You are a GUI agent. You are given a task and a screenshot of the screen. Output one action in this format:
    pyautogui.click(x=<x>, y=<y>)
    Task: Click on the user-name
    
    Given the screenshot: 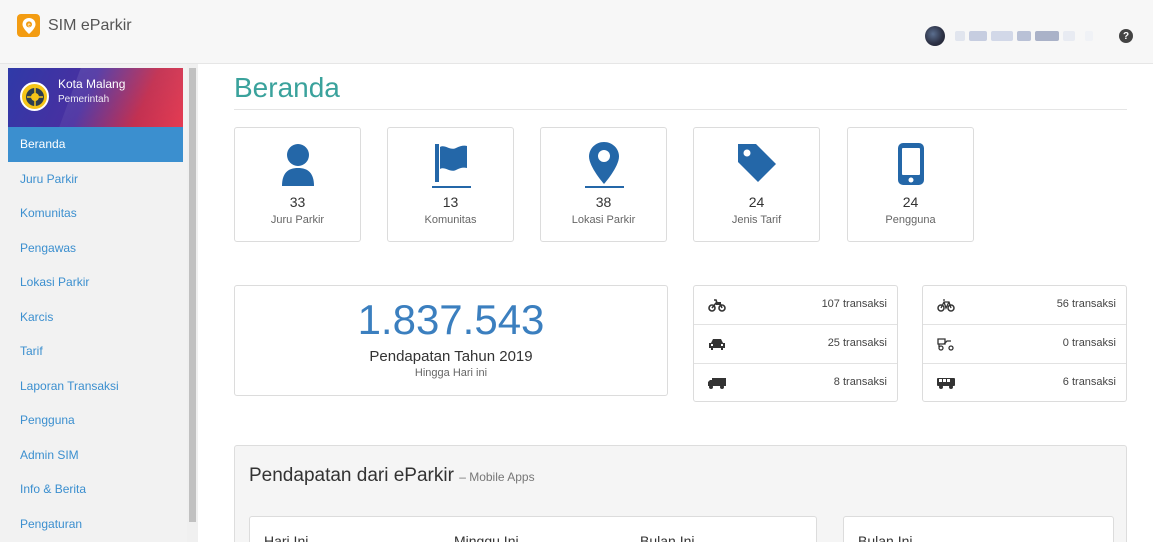 What is the action you would take?
    pyautogui.click(x=1024, y=36)
    